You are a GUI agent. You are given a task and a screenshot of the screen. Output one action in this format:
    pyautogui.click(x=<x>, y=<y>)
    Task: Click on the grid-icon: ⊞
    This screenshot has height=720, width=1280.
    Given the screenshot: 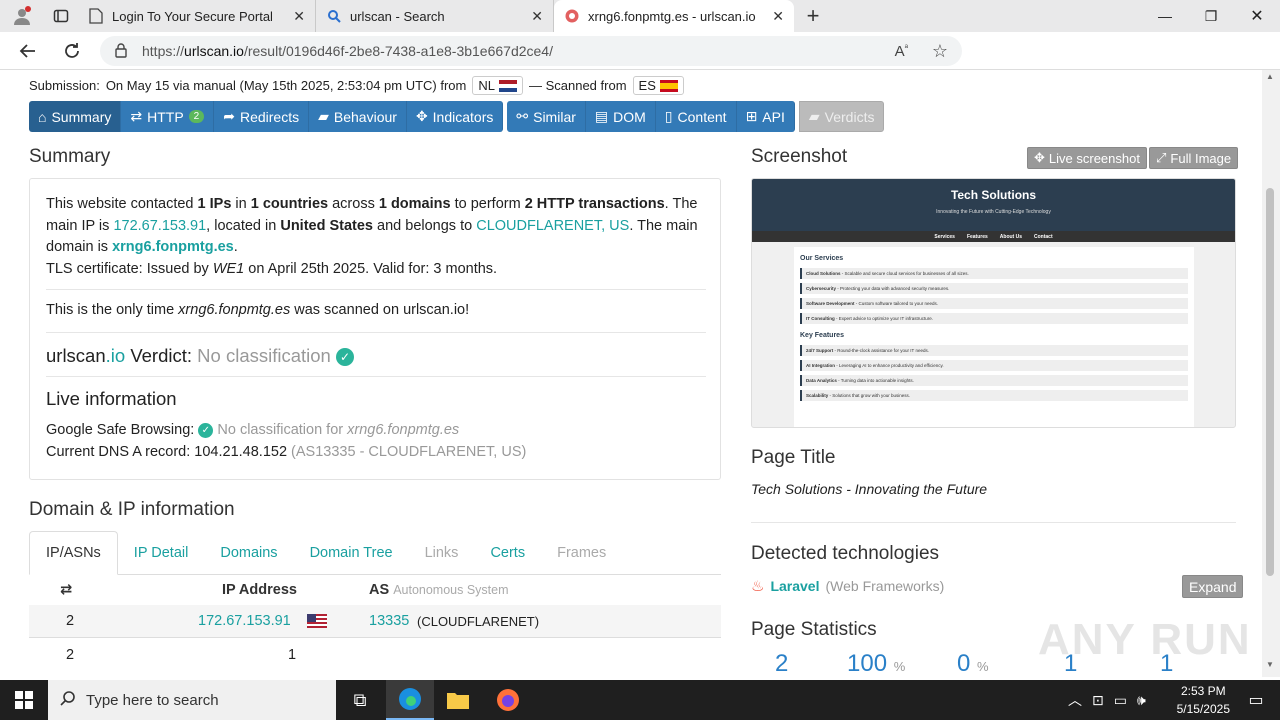 What is the action you would take?
    pyautogui.click(x=751, y=116)
    